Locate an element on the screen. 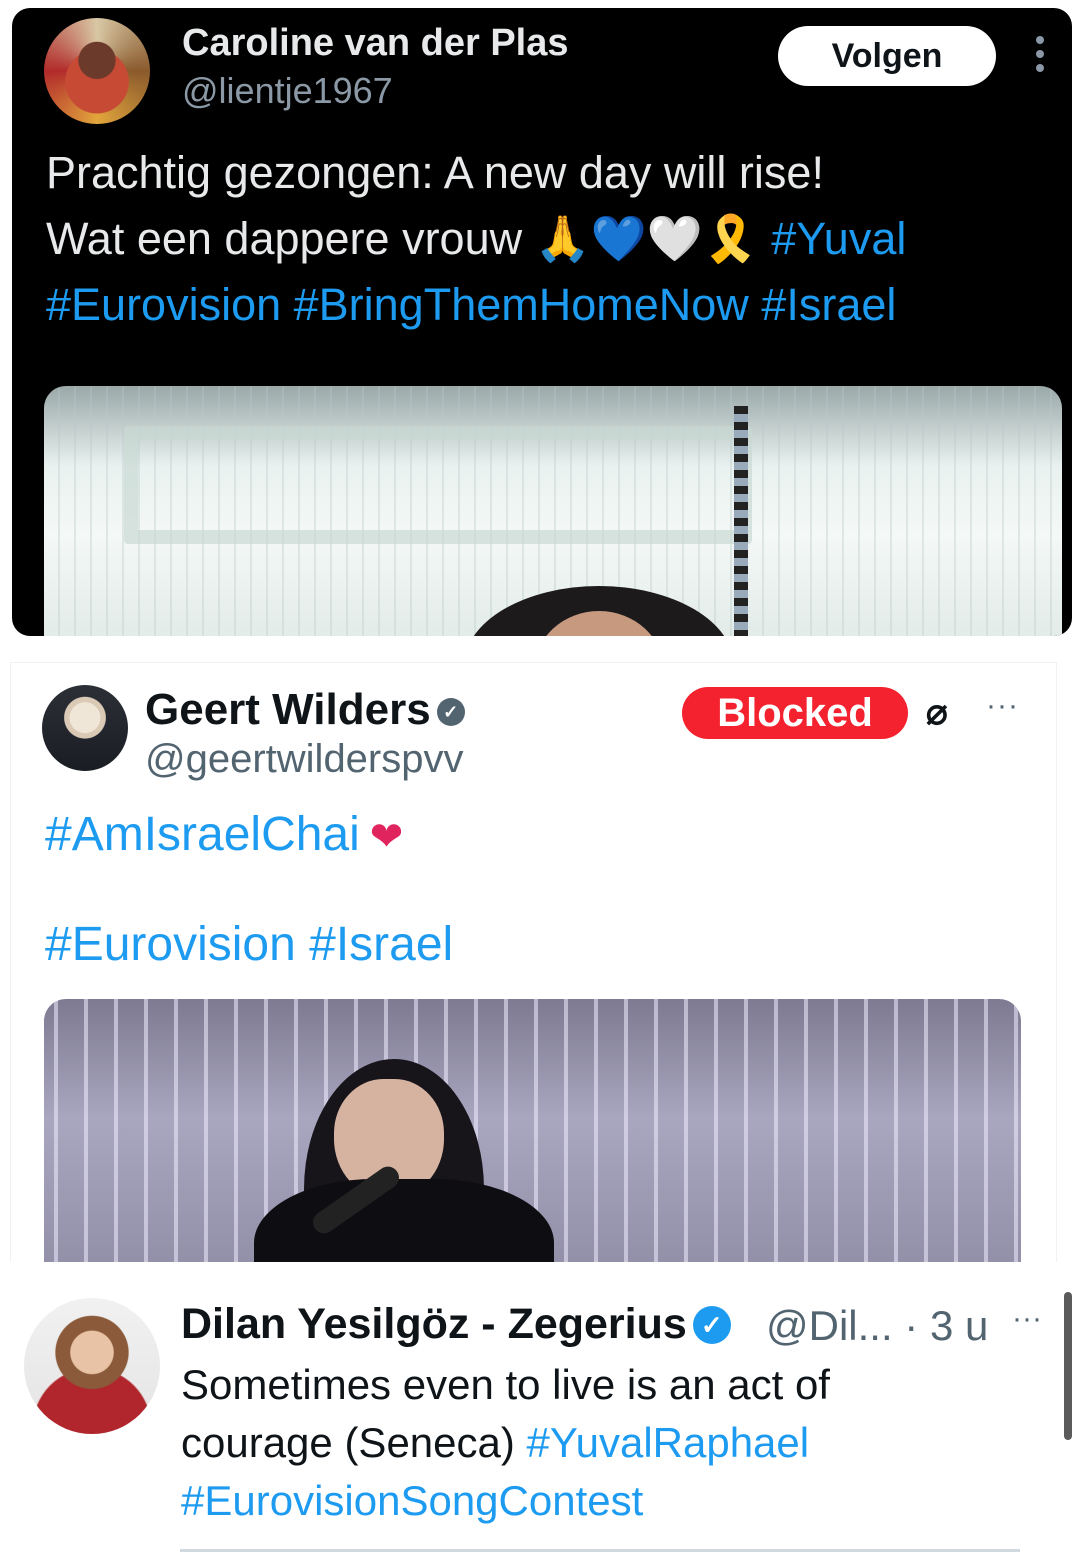 The width and height of the screenshot is (1079, 1553). hashtag-link: #AmIsraelChai is located at coordinates (202, 834).